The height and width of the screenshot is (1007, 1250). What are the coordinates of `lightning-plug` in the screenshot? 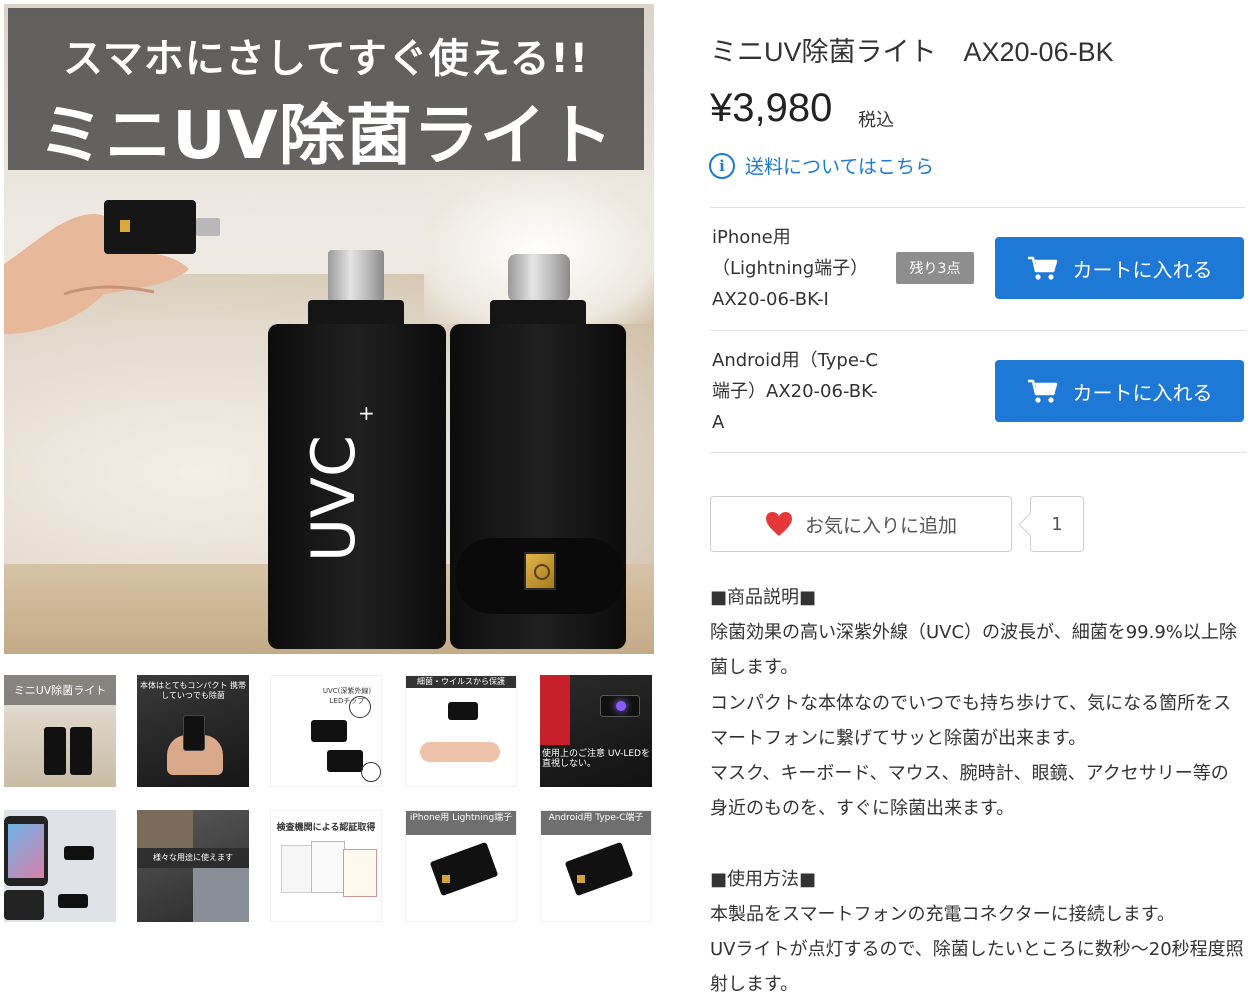 It's located at (356, 276).